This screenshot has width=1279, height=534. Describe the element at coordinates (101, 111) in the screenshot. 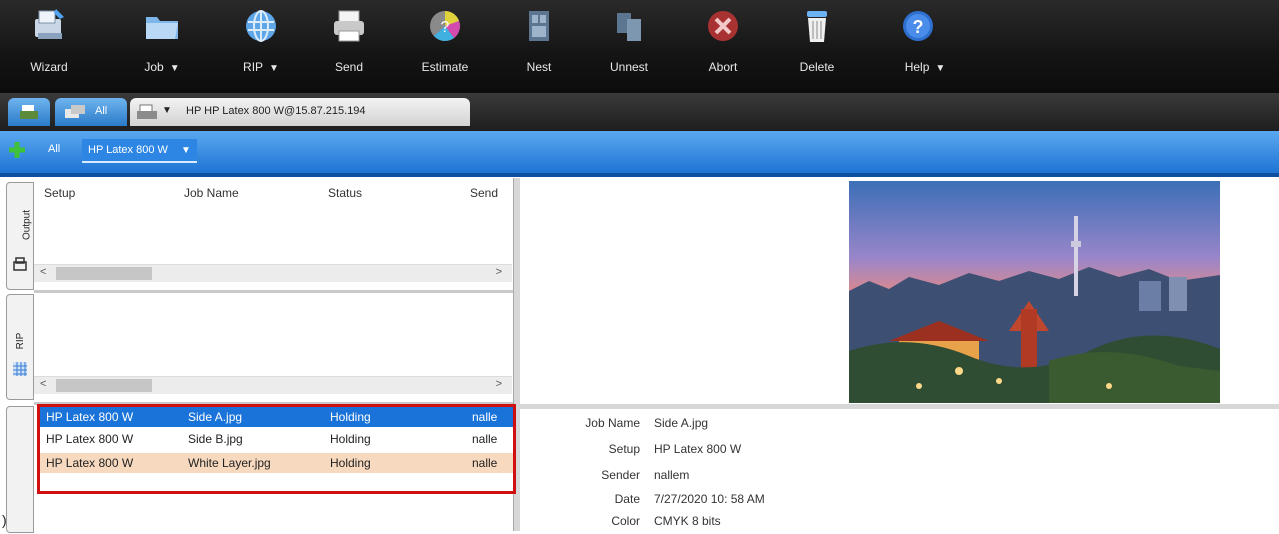

I see `tab-all-label: All` at that location.